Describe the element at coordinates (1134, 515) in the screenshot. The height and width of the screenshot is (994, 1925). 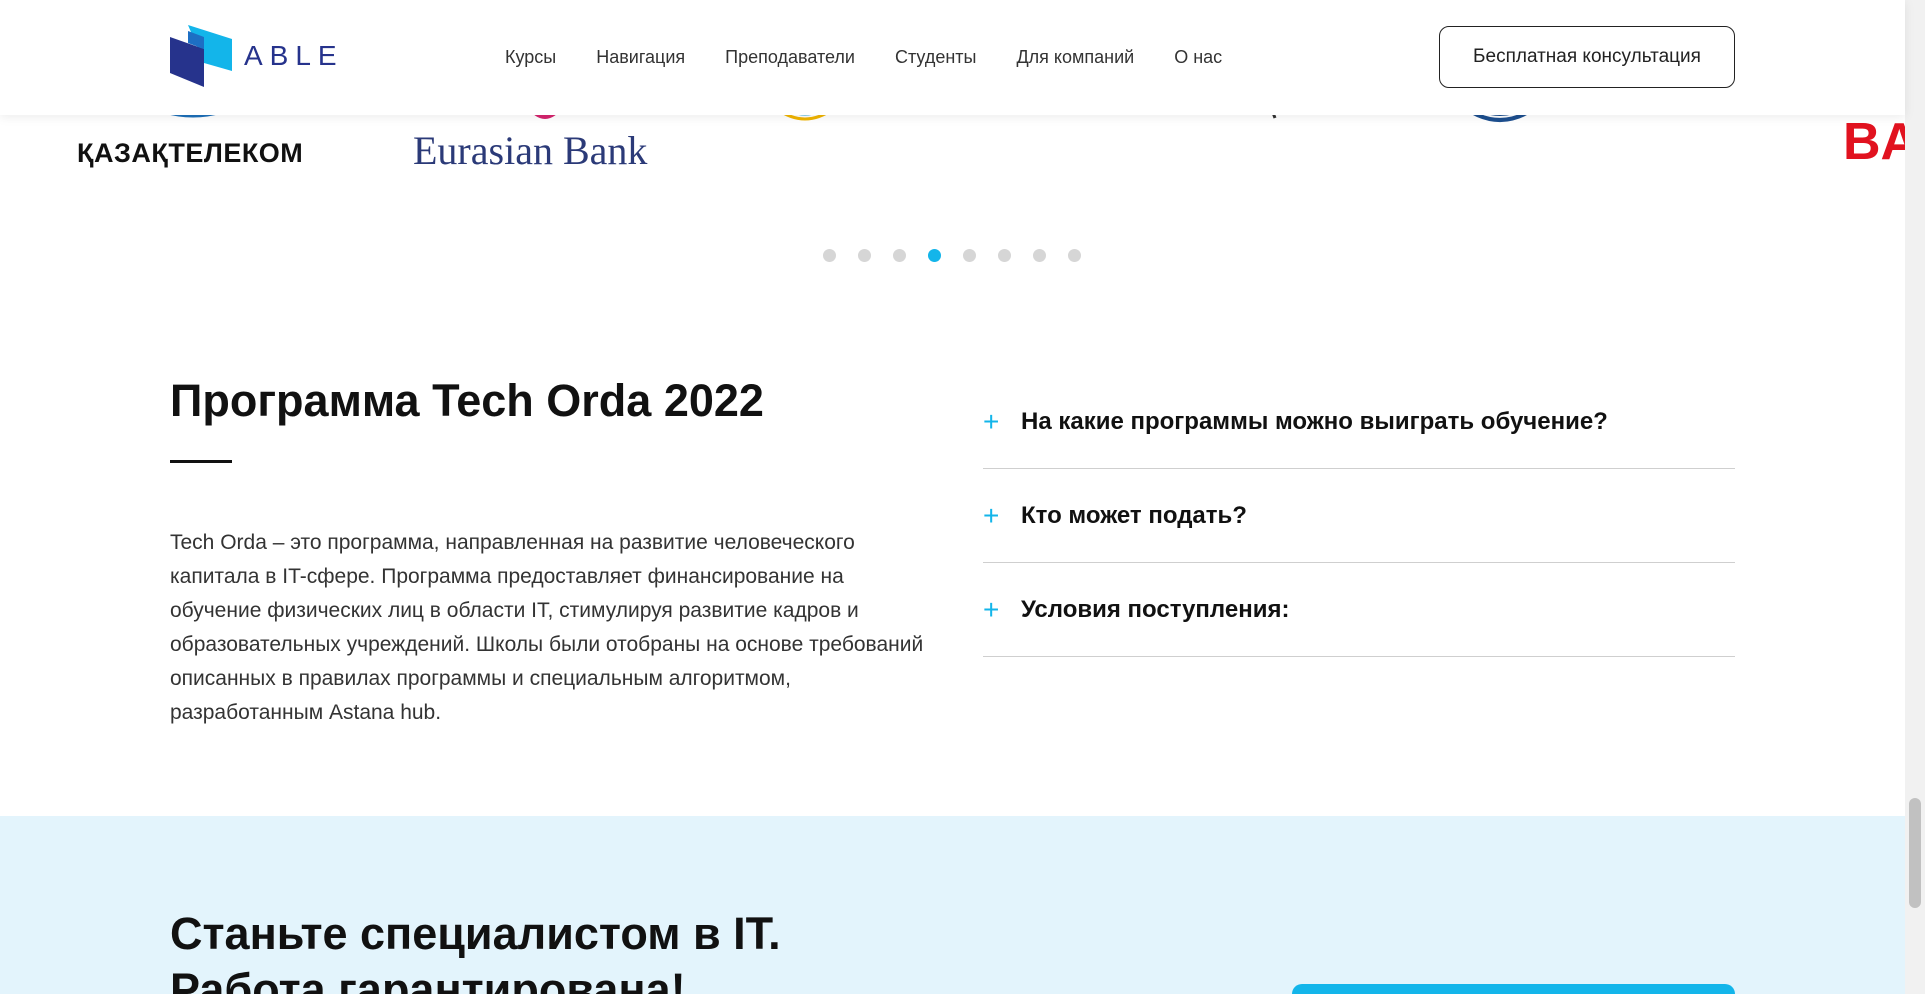
I see `faq-question: Кто может подать?` at that location.